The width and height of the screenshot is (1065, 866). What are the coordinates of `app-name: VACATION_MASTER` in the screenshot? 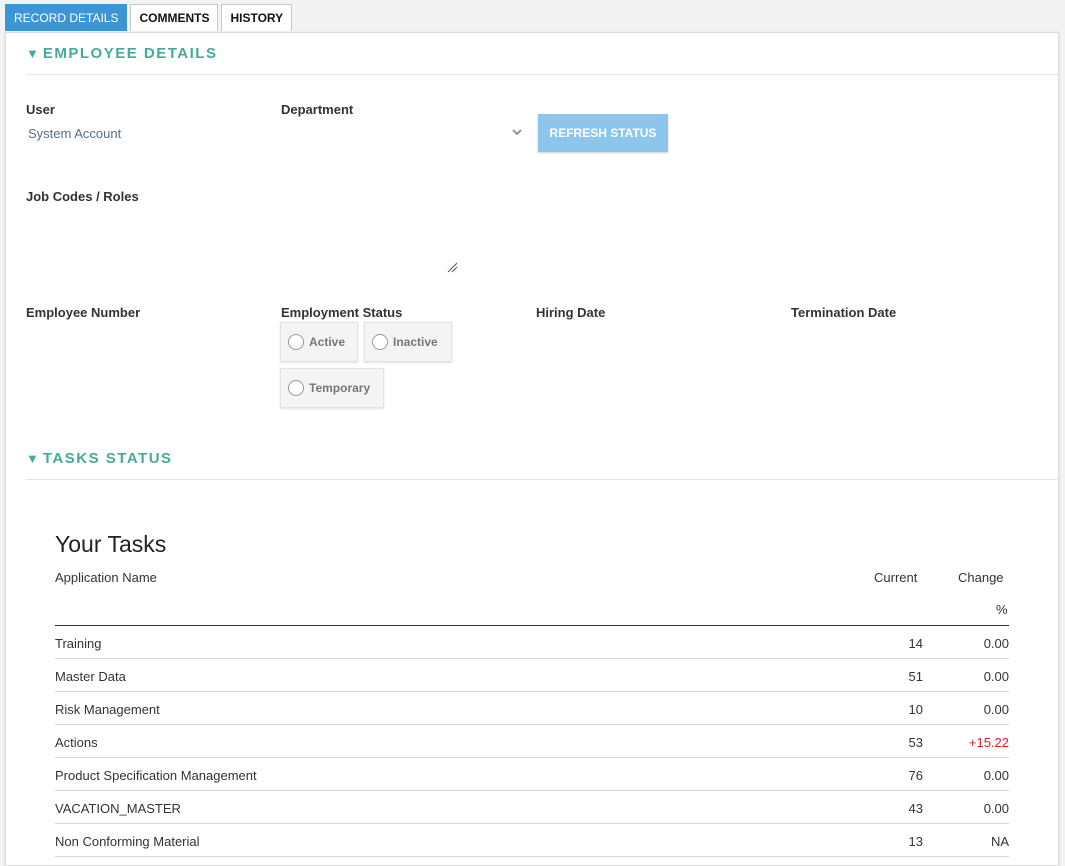 It's located at (118, 808).